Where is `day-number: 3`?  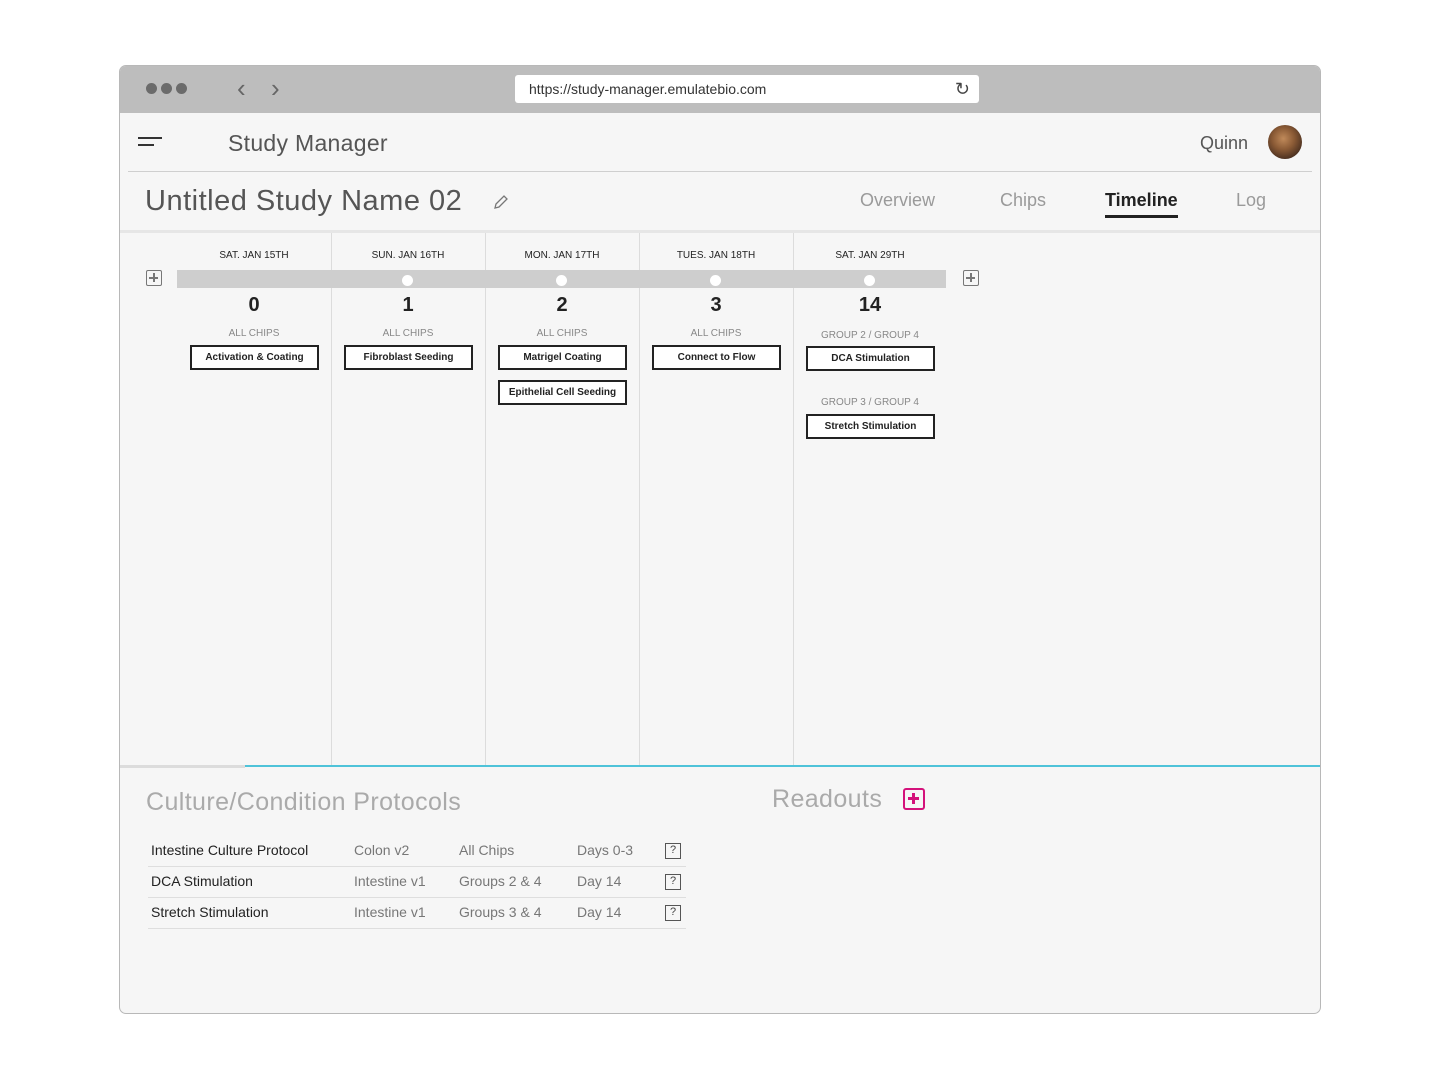 day-number: 3 is located at coordinates (716, 305).